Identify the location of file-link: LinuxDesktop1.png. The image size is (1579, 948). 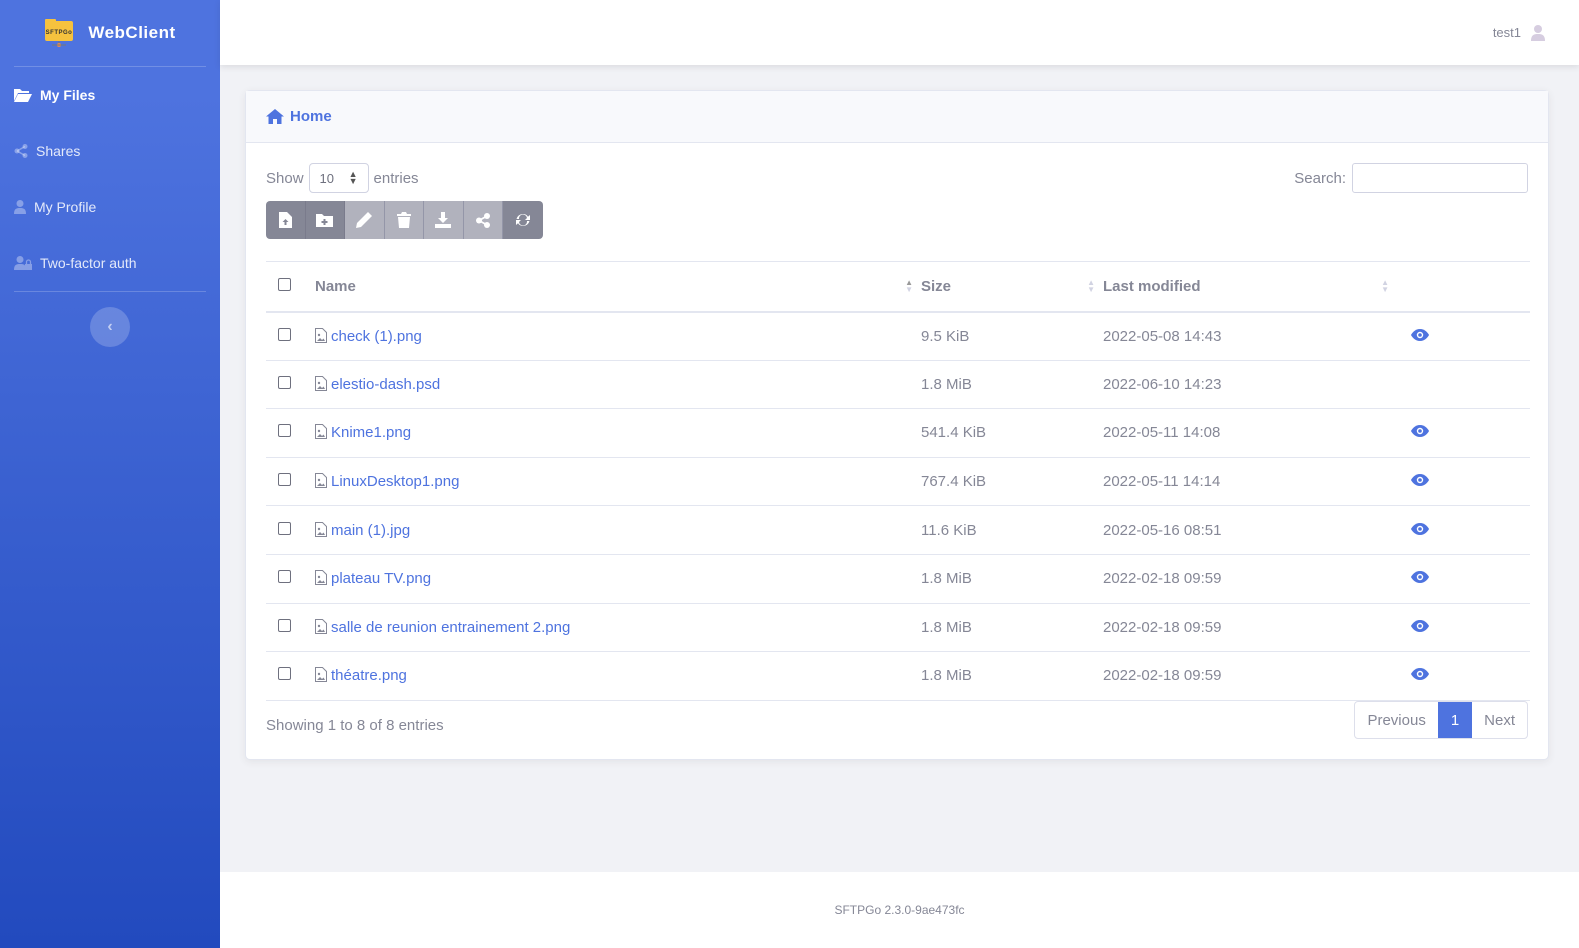
(395, 481).